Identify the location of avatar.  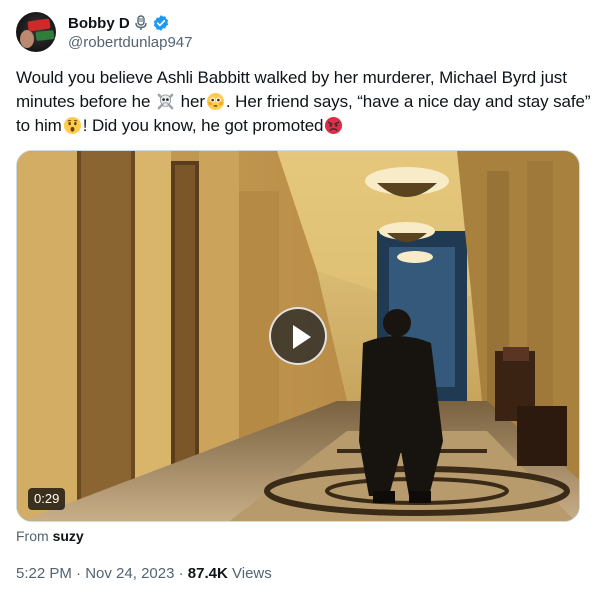
(36, 32).